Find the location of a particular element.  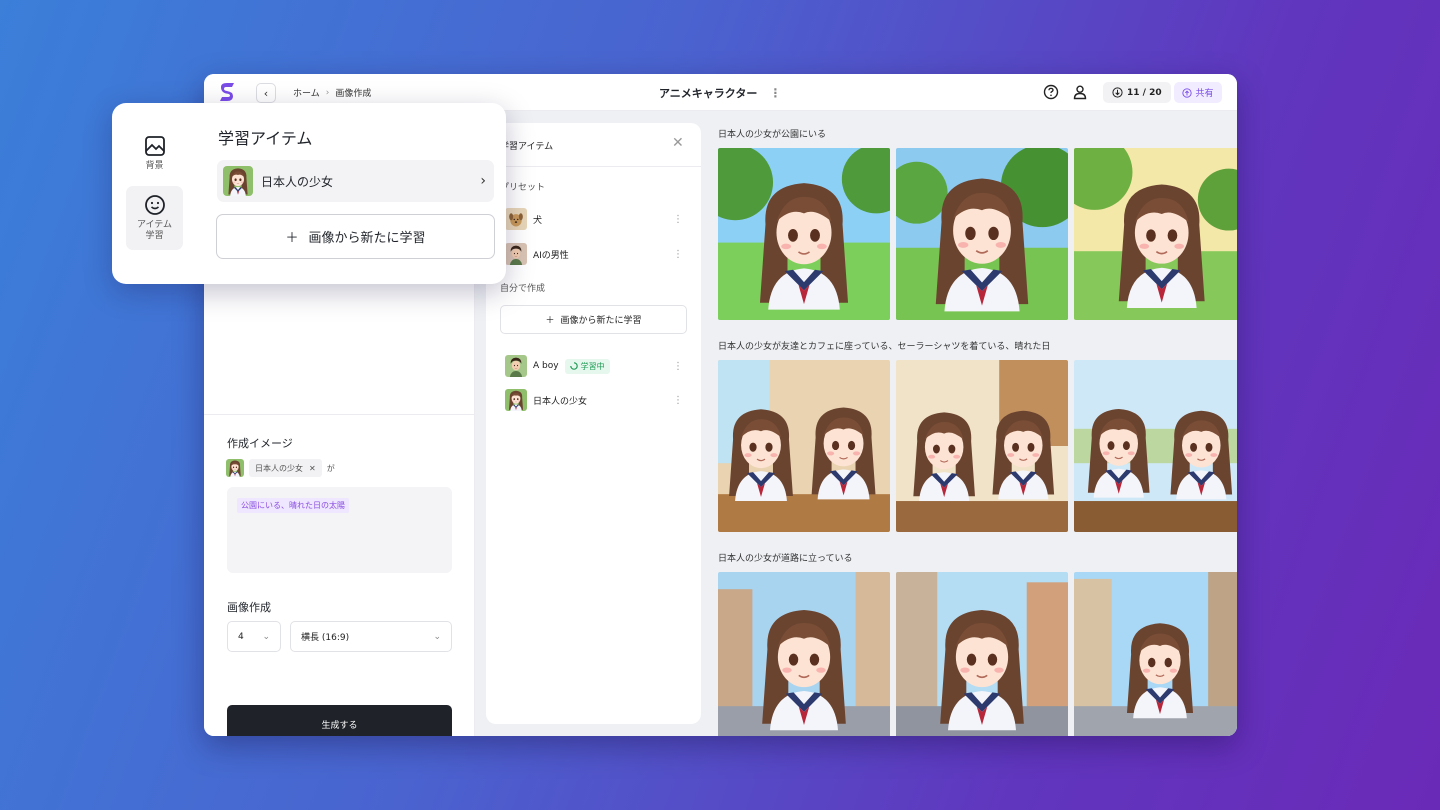

nav-background: 背景 is located at coordinates (154, 153).